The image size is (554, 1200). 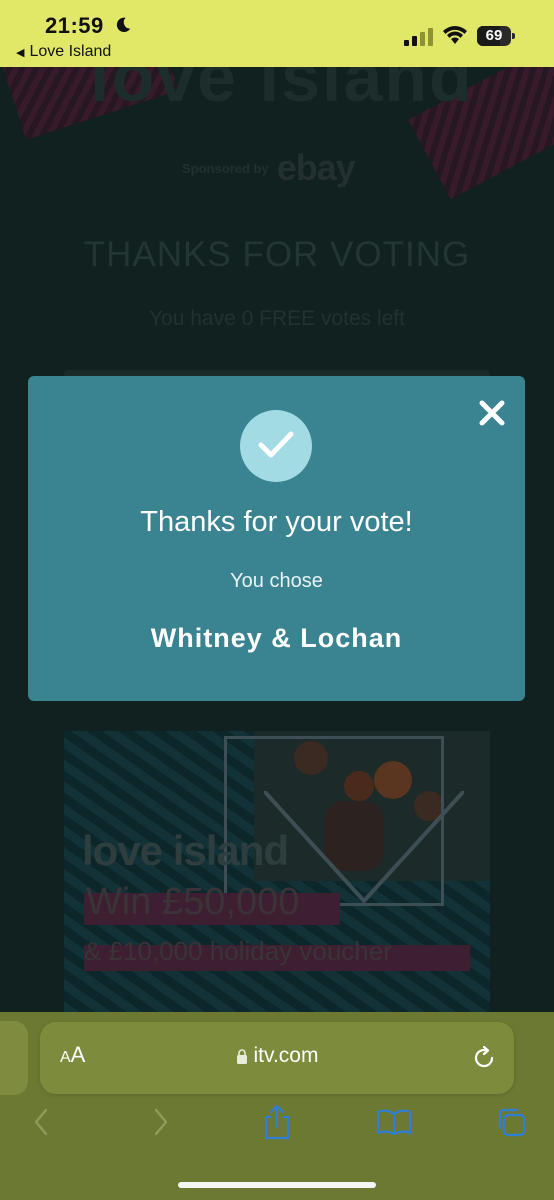 I want to click on page-heading: THANKS FOR VOTING, so click(x=277, y=254).